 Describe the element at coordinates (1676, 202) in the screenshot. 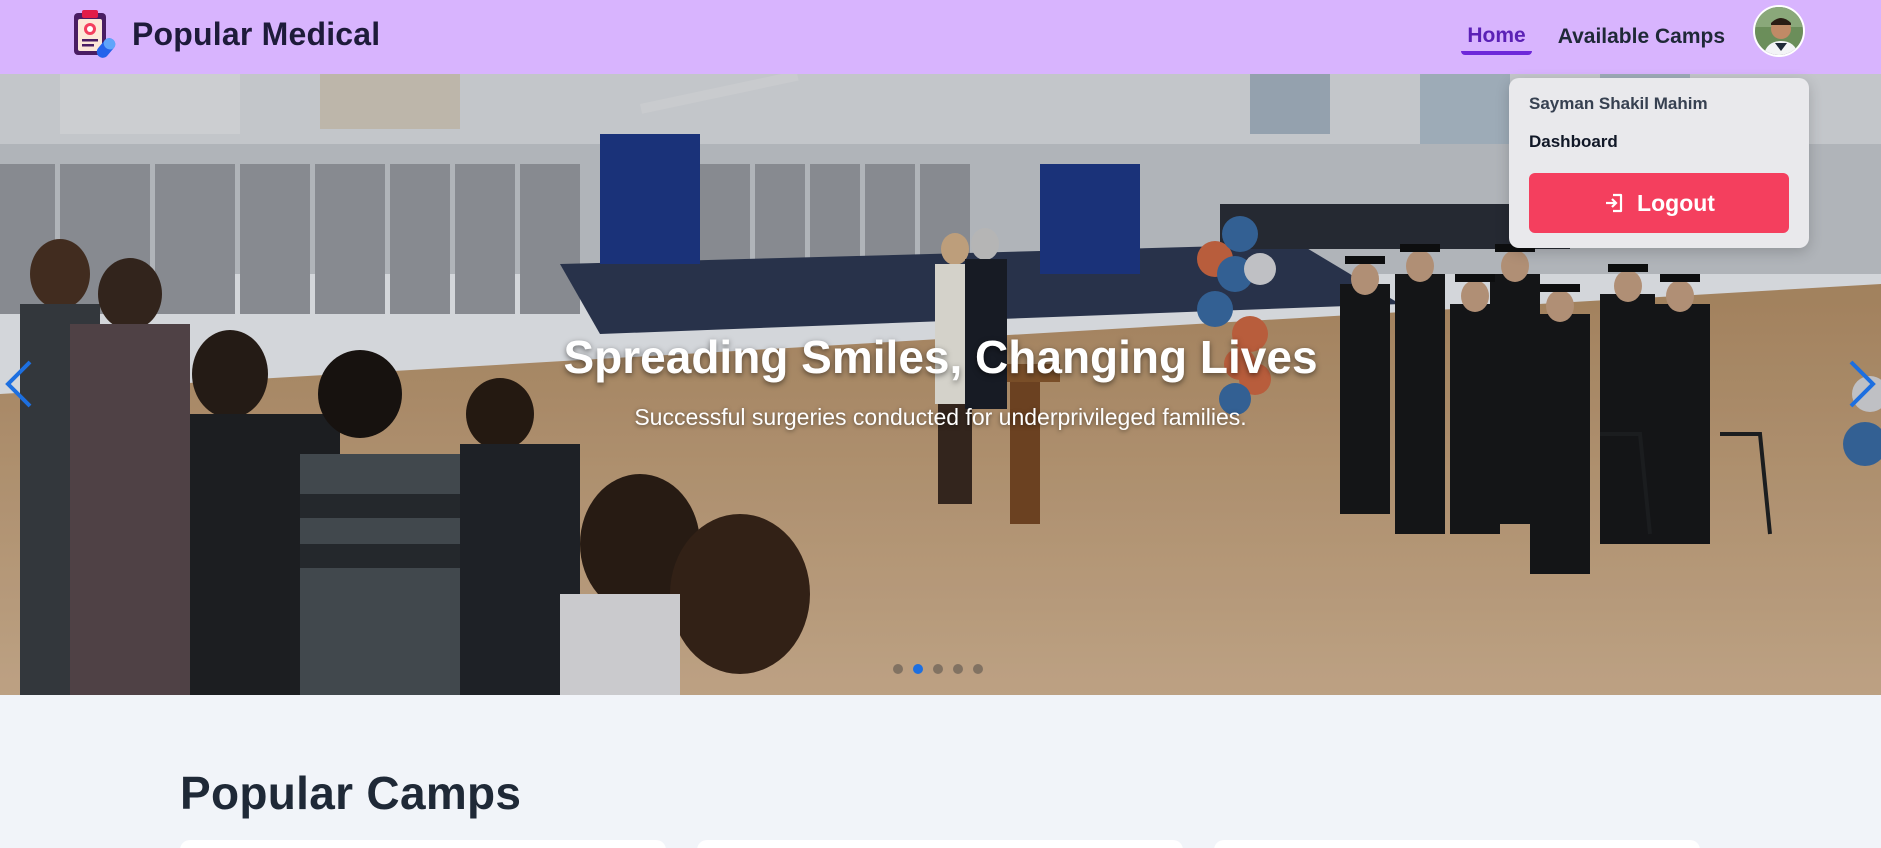

I see `logout-label: Logout` at that location.